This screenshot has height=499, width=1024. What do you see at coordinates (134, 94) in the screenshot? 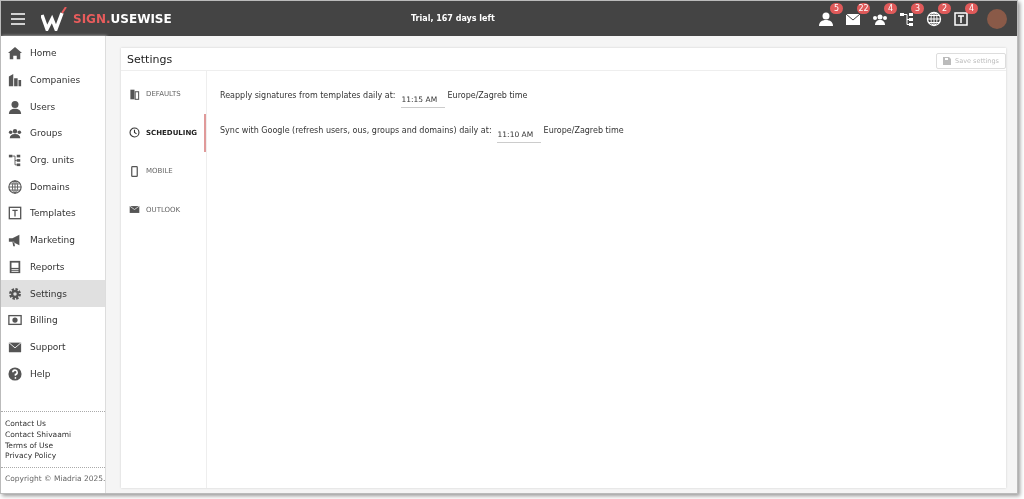
I see `phone-tablet-icon` at bounding box center [134, 94].